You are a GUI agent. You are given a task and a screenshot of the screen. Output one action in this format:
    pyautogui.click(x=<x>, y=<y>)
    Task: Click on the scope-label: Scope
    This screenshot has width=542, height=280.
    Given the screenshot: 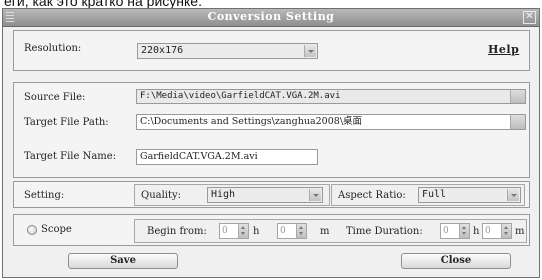 What is the action you would take?
    pyautogui.click(x=56, y=229)
    